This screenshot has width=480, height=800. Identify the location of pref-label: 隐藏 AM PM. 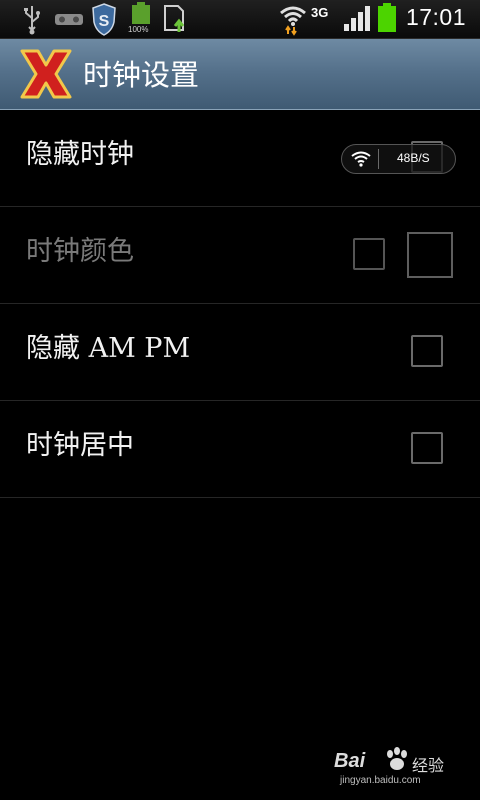
(108, 348).